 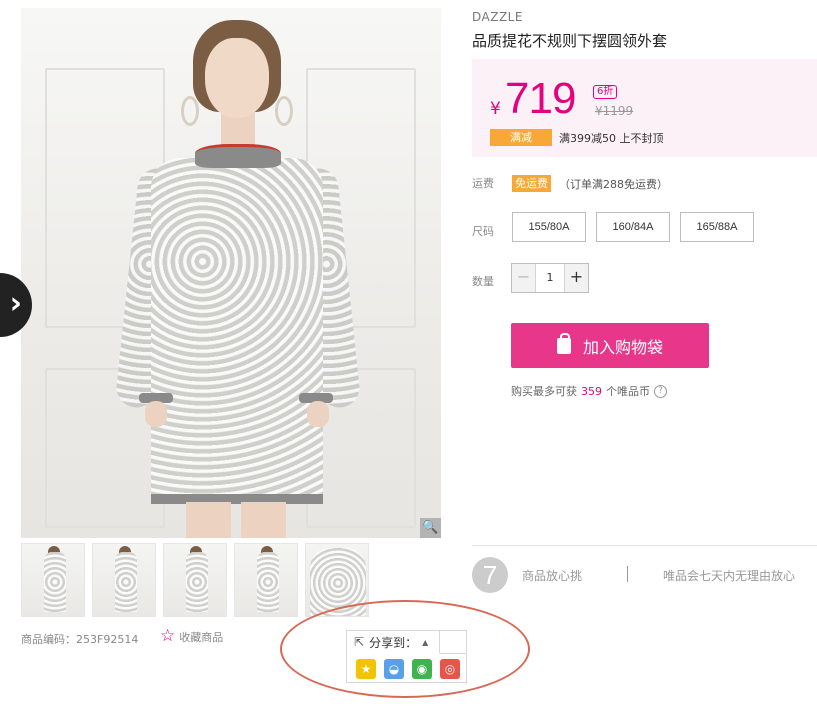 I want to click on currency-symbol: ¥, so click(x=495, y=109).